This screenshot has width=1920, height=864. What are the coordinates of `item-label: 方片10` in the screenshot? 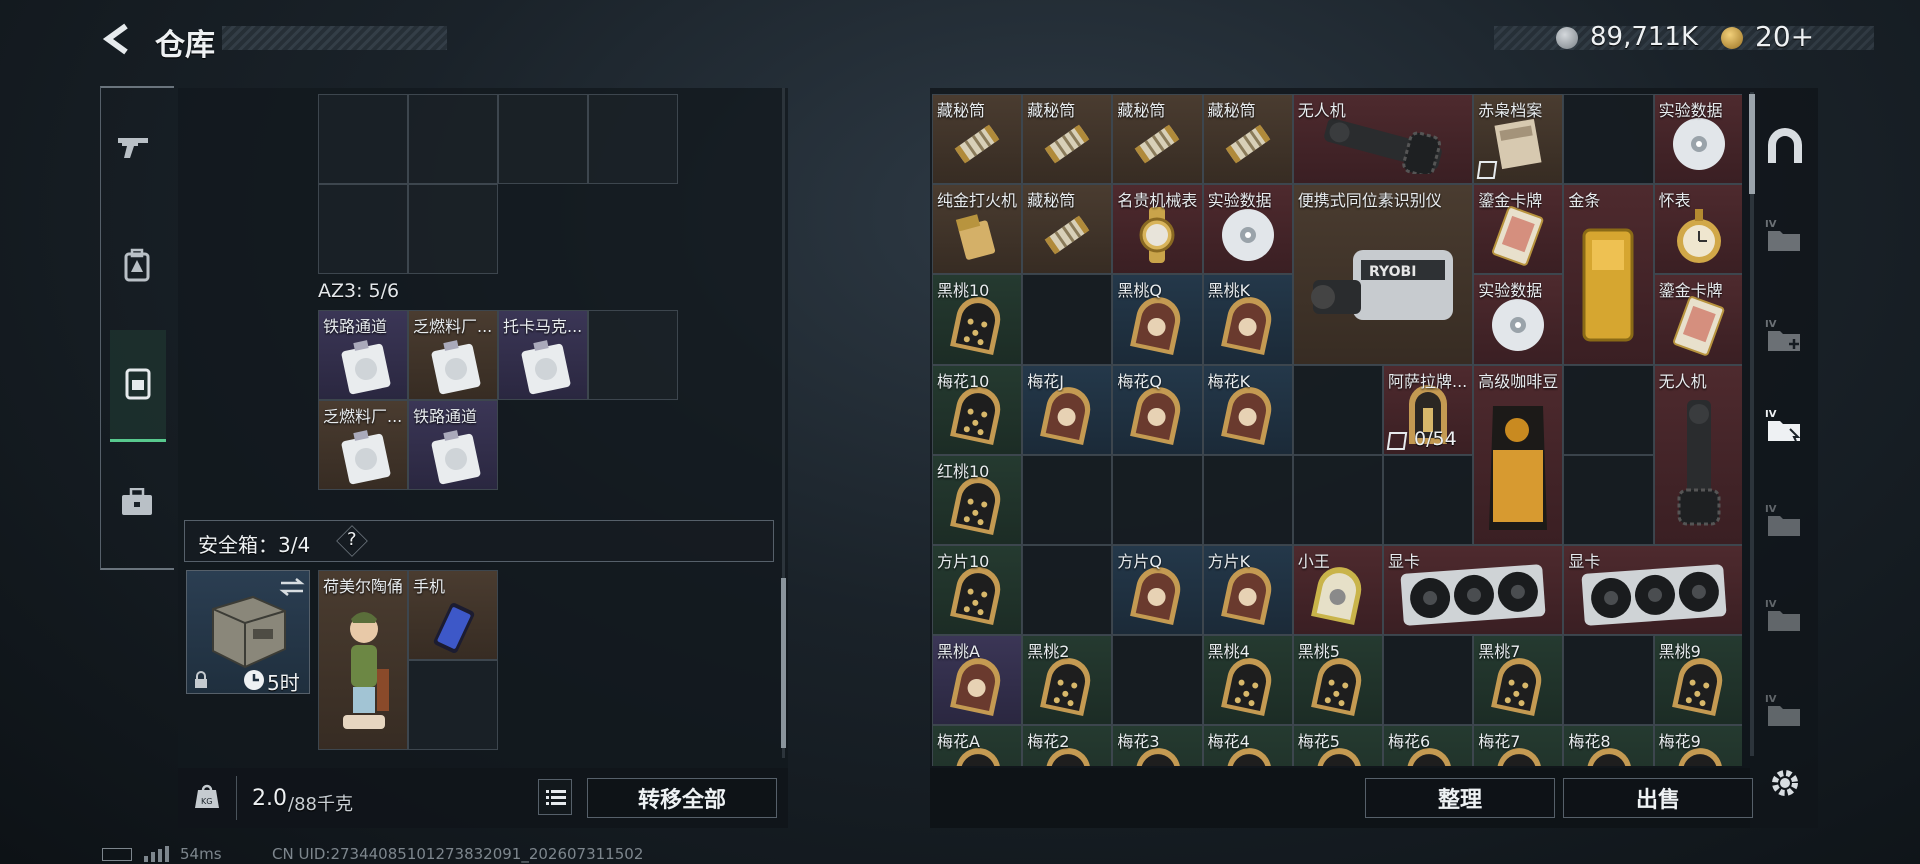 It's located at (963, 561).